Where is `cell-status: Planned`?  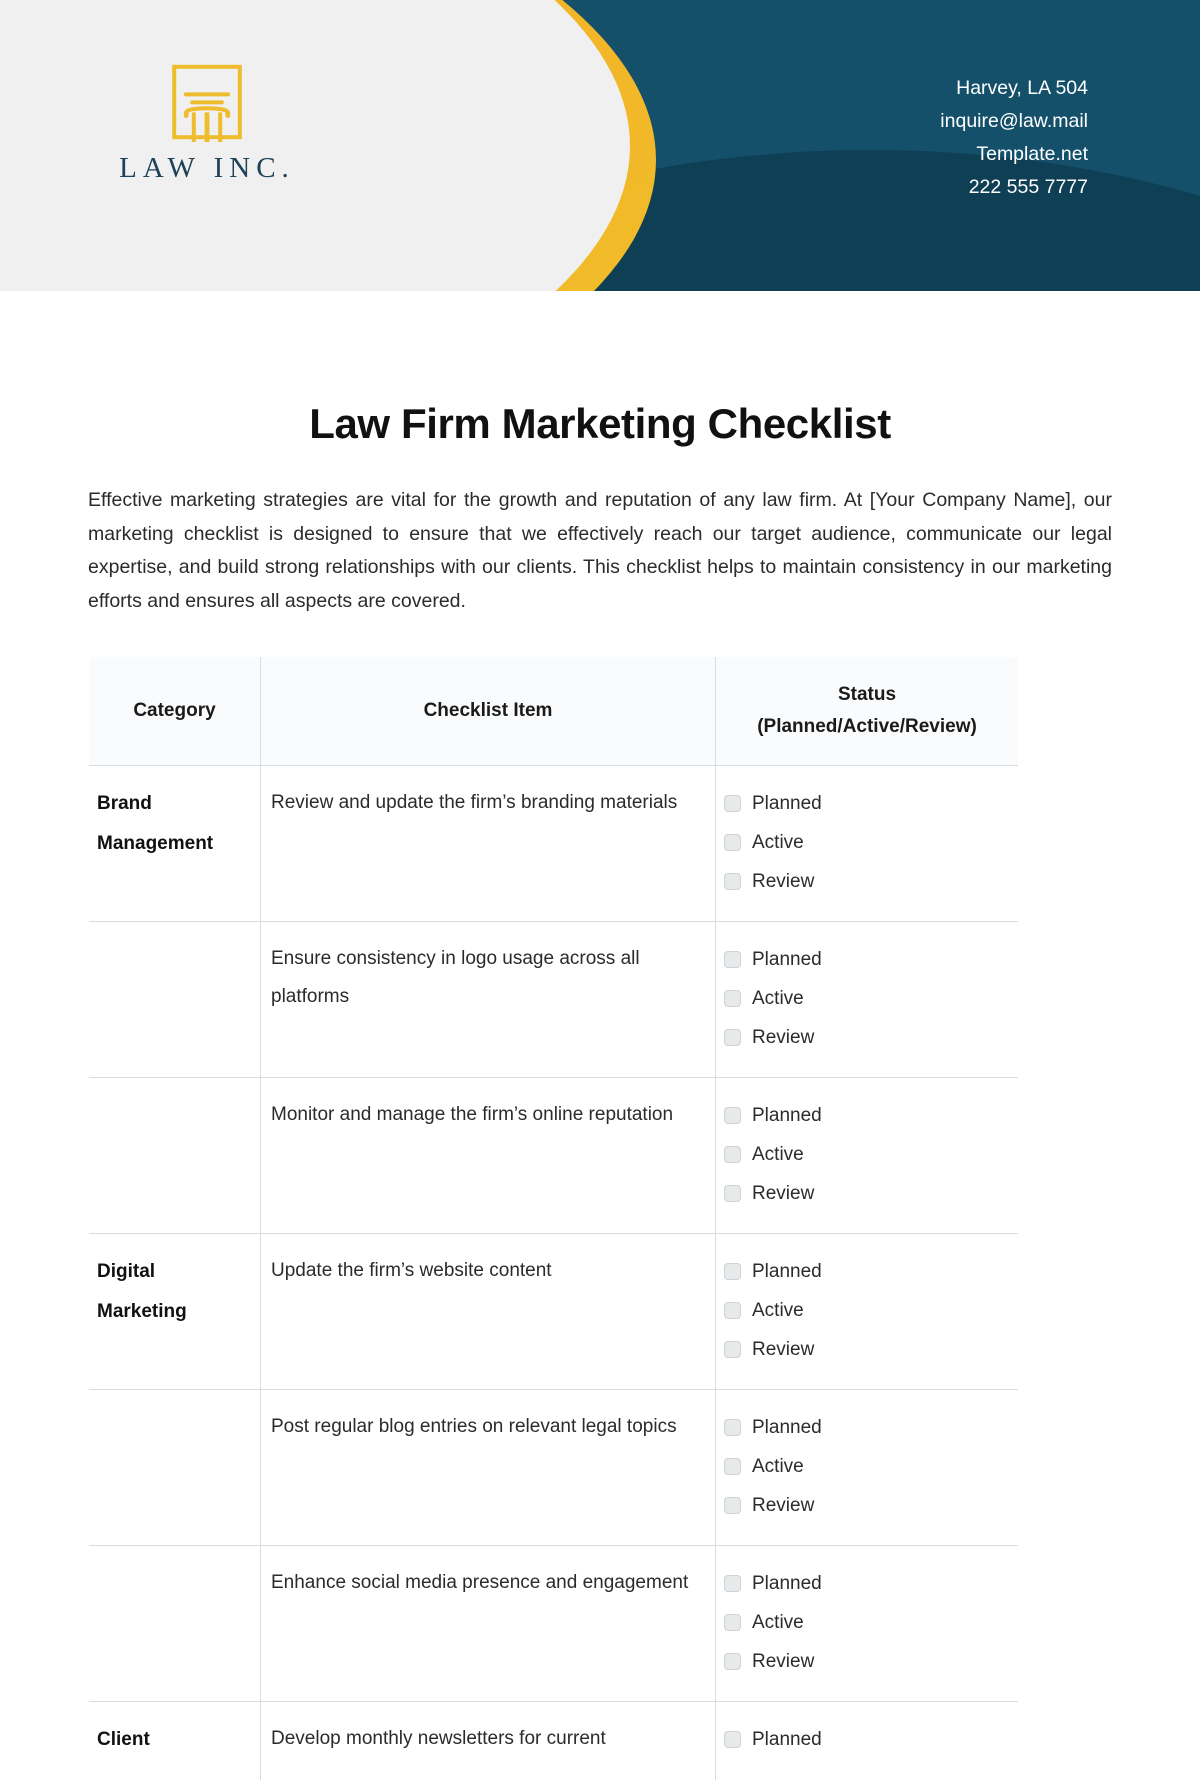
cell-status: Planned is located at coordinates (866, 1740).